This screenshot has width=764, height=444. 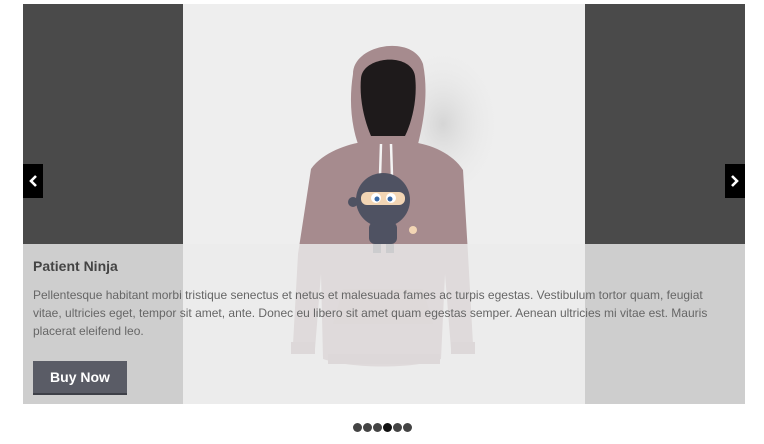 I want to click on next-slide-button, so click(x=735, y=181).